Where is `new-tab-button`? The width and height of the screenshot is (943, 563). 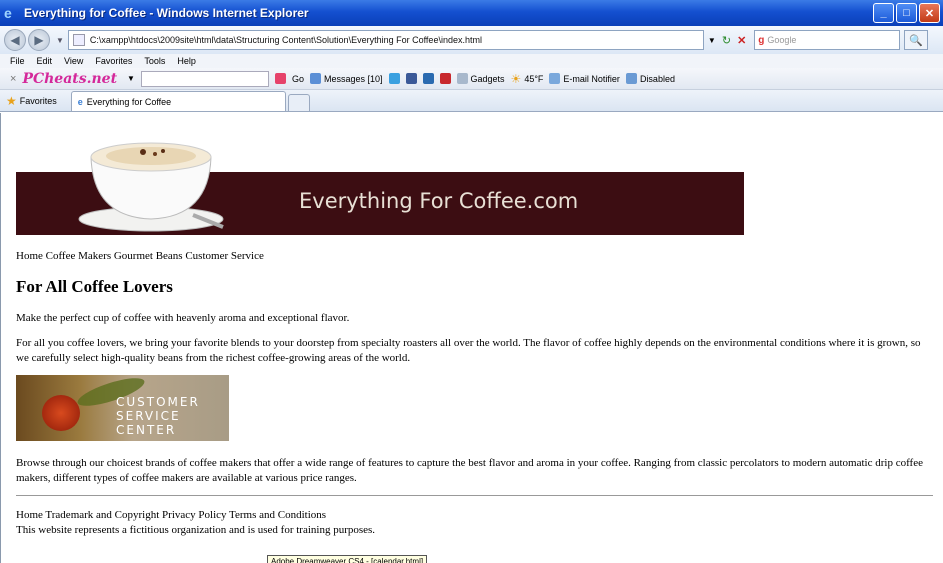 new-tab-button is located at coordinates (298, 102).